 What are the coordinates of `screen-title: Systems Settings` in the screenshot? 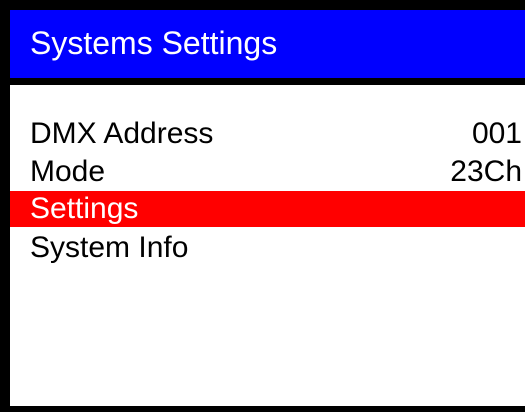 It's located at (154, 43).